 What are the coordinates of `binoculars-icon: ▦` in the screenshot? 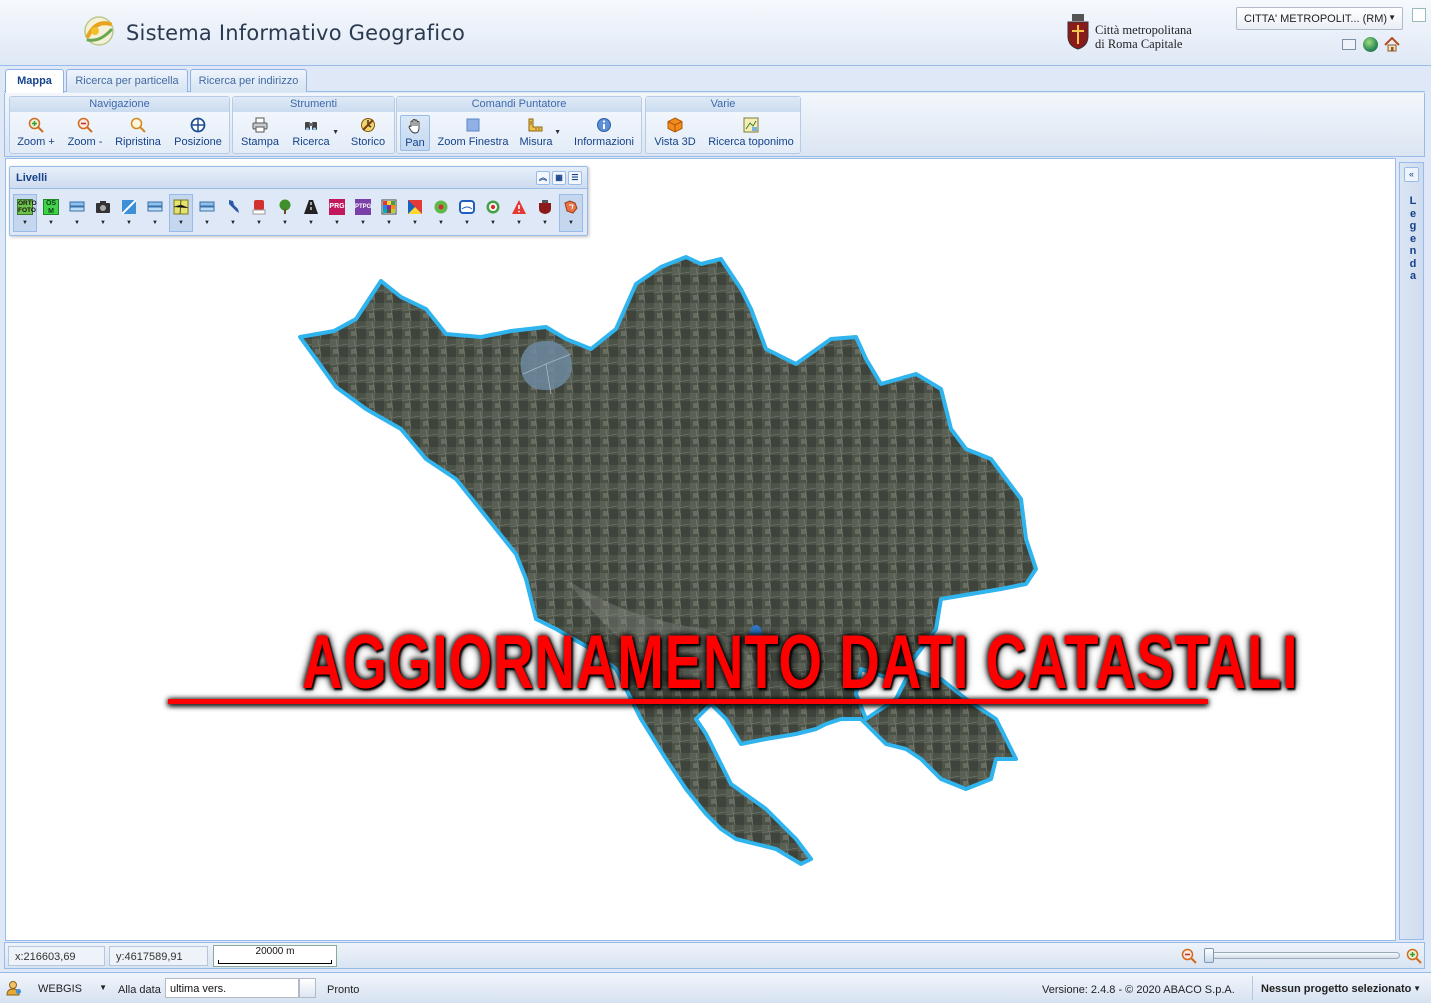 It's located at (559, 178).